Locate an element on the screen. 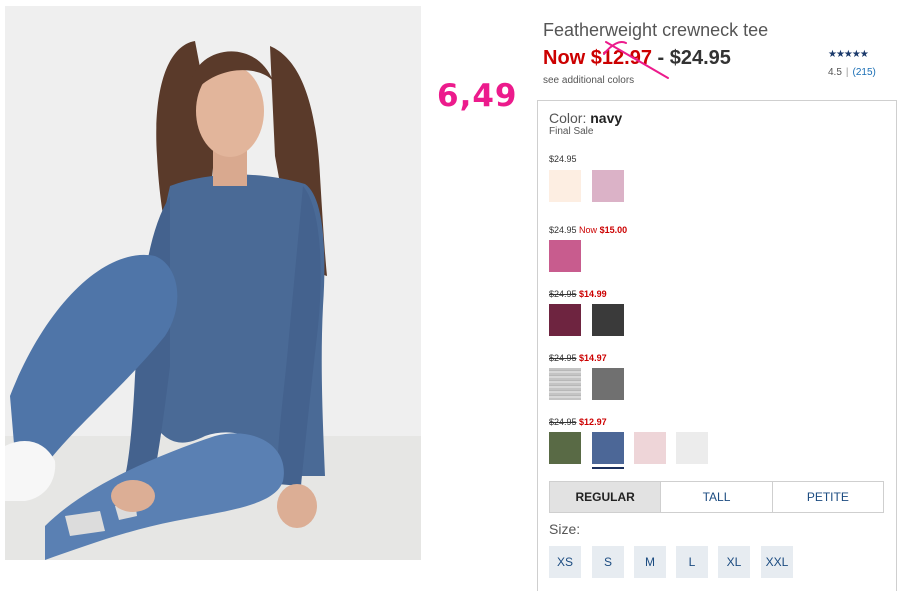  review-count-link: (215) is located at coordinates (864, 72).